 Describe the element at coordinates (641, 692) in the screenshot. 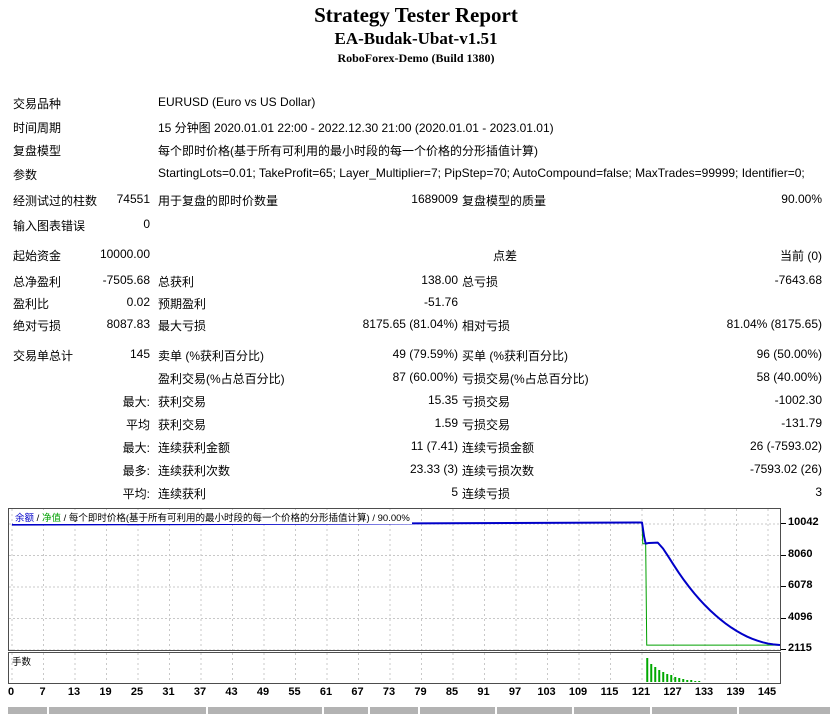

I see `x-axis-label: 121` at that location.